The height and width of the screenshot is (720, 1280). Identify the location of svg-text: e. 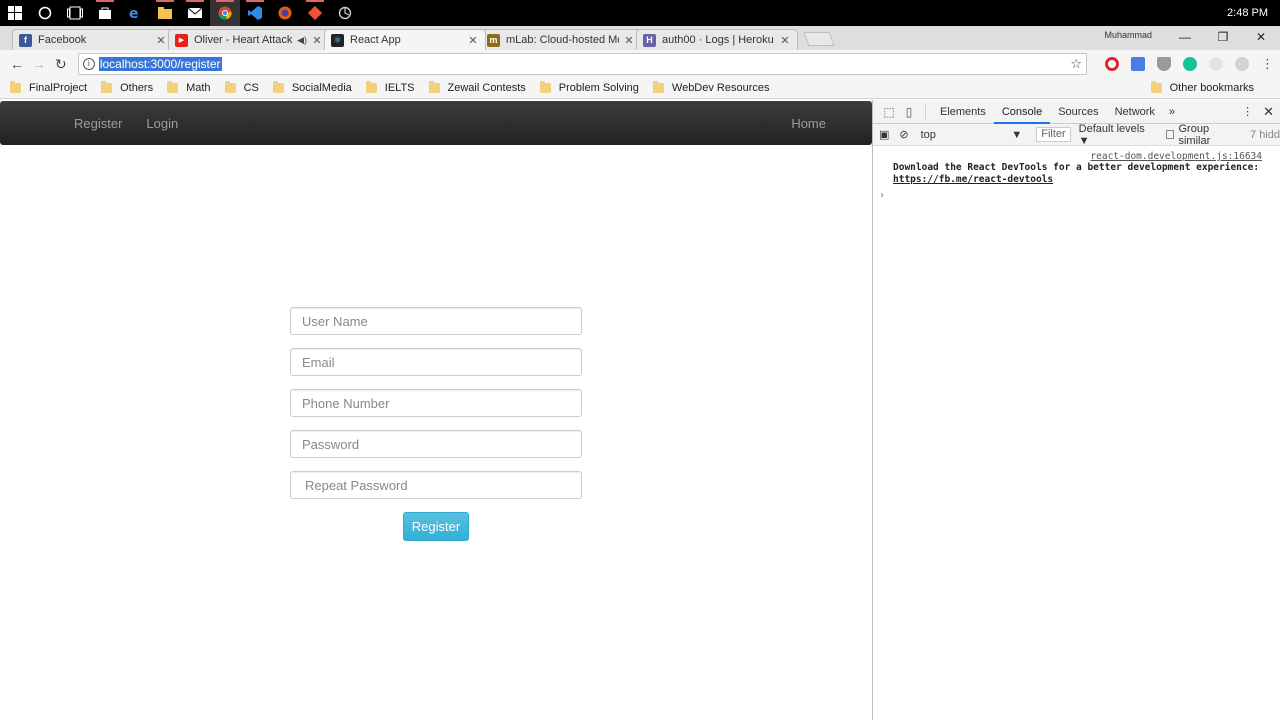
(134, 13).